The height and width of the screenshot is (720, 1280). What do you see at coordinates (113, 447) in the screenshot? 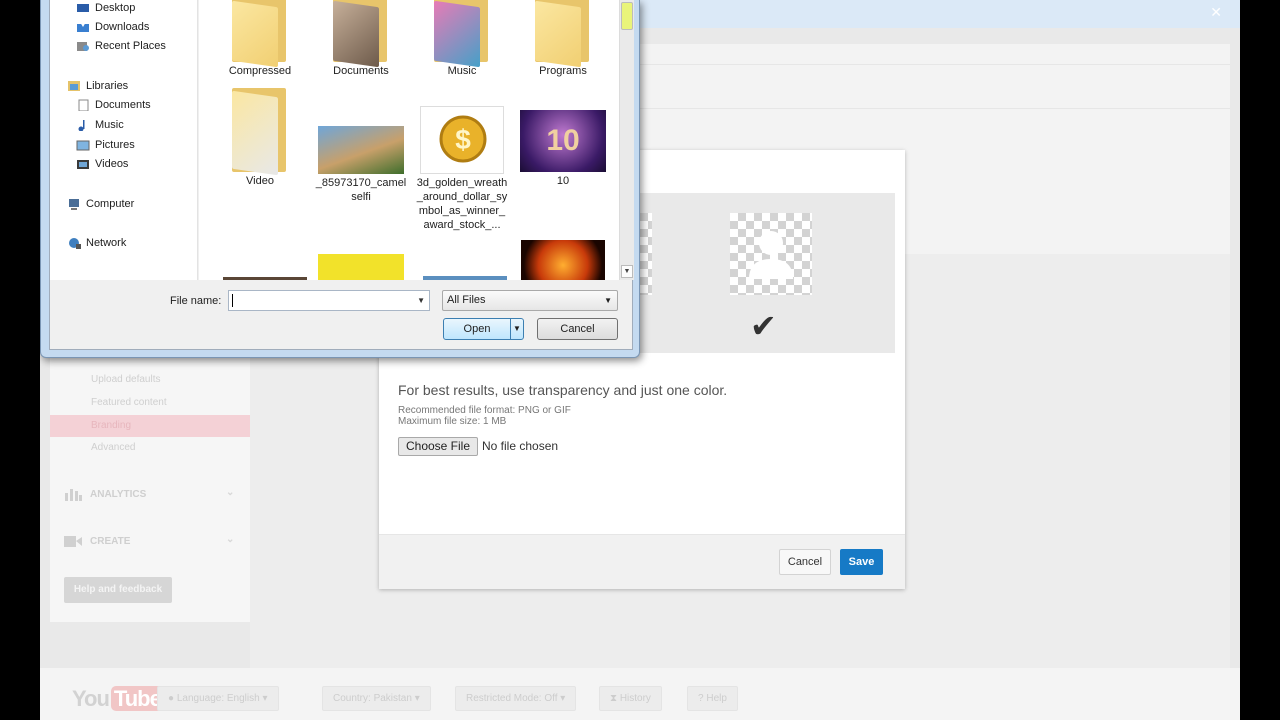
I see `sidebar-item-advanced: Advanced` at bounding box center [113, 447].